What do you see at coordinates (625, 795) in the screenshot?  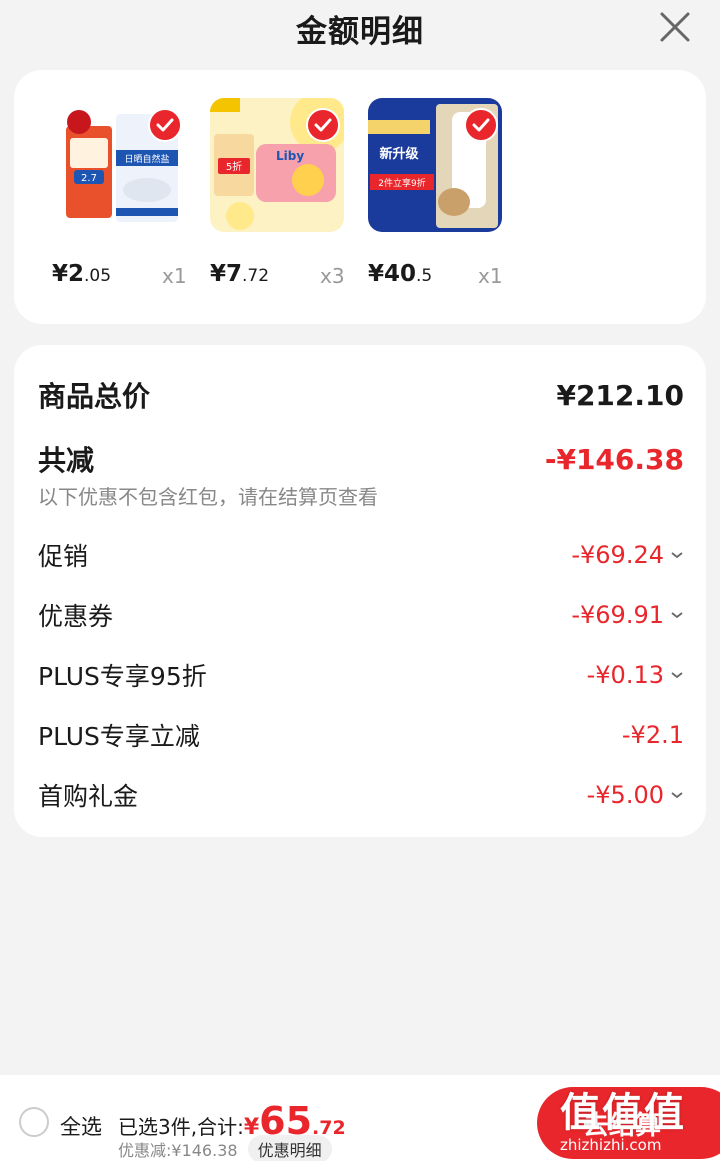 I see `discount-value: -¥5.00` at bounding box center [625, 795].